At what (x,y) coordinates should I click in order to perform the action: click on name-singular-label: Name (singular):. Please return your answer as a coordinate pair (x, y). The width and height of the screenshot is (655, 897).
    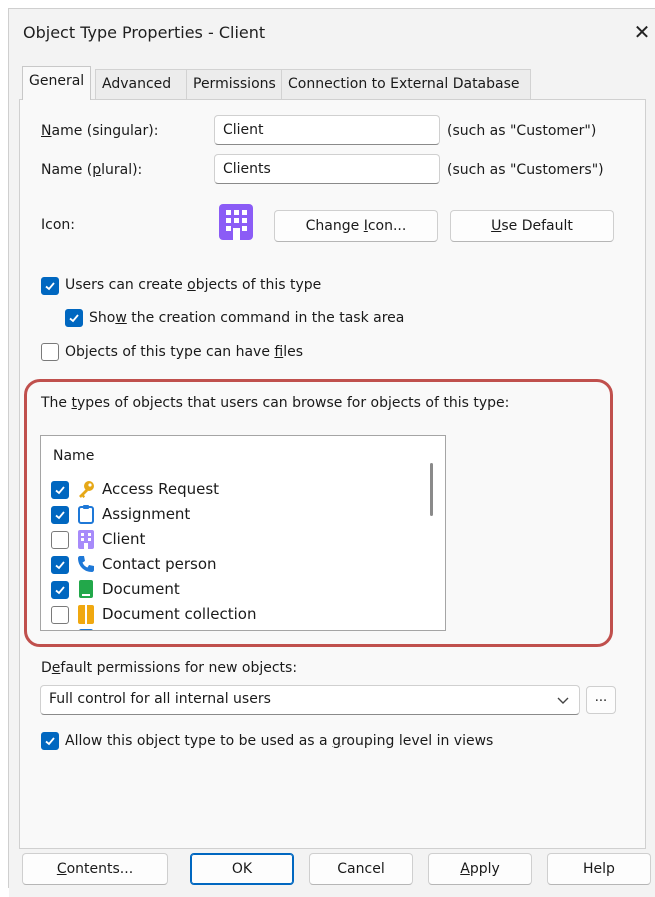
    Looking at the image, I should click on (100, 131).